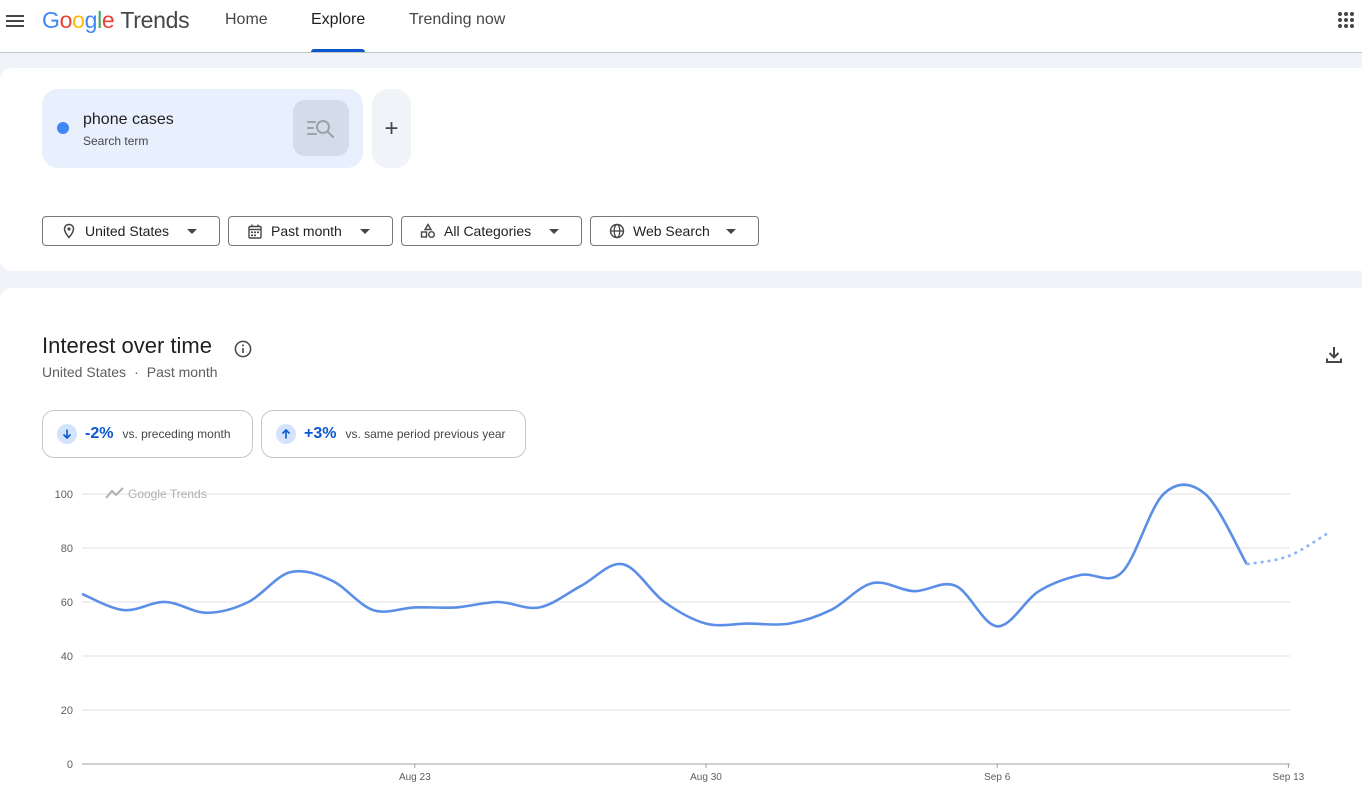  I want to click on series-color-dot, so click(63, 128).